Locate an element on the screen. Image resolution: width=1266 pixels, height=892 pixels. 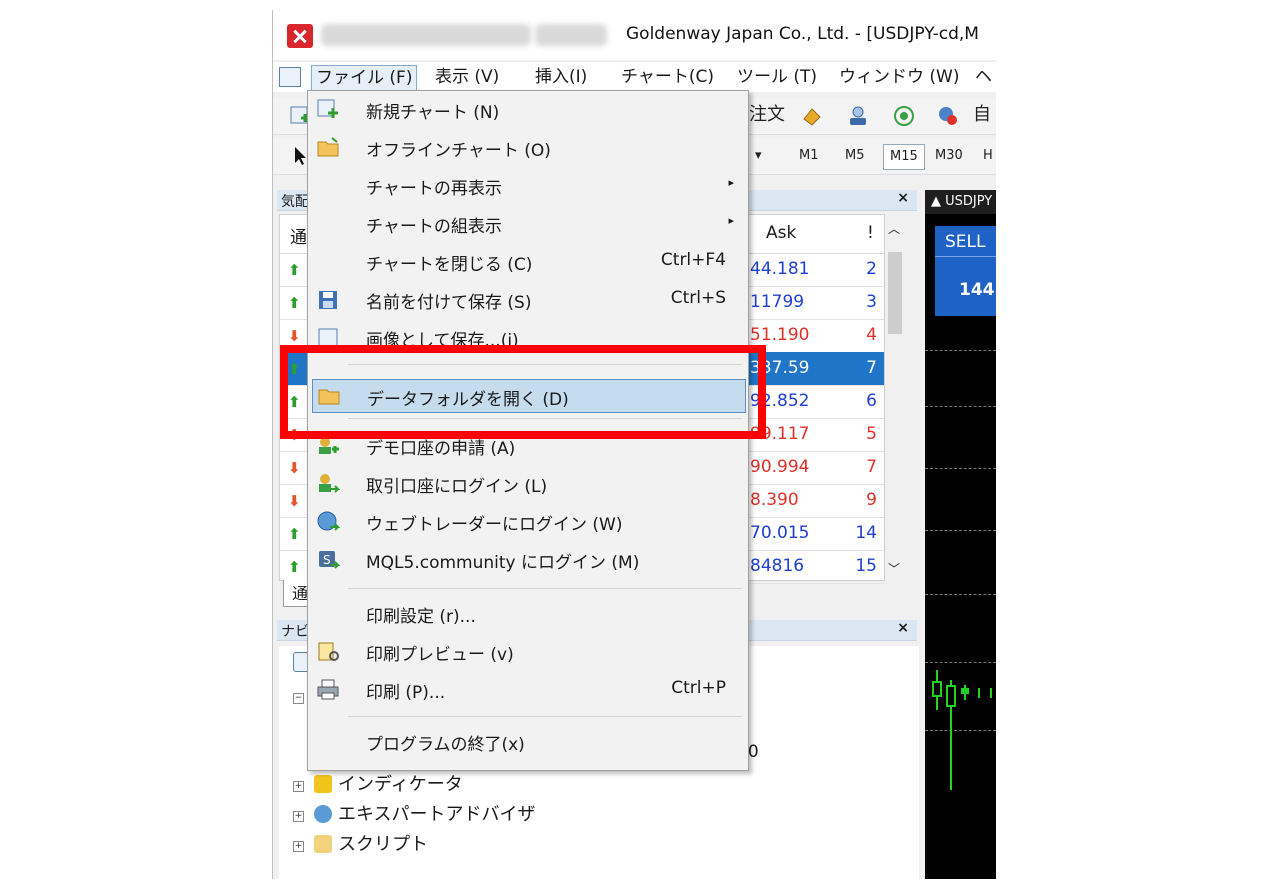
timeframe-m15: M15 is located at coordinates (904, 157).